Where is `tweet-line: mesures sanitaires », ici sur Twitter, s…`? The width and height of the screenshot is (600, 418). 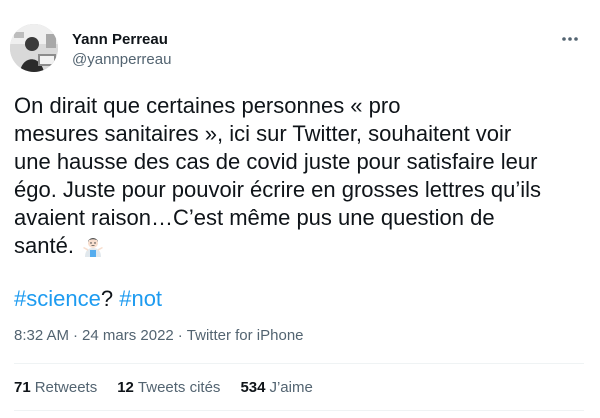
tweet-line: mesures sanitaires », ici sur Twitter, s… is located at coordinates (263, 133).